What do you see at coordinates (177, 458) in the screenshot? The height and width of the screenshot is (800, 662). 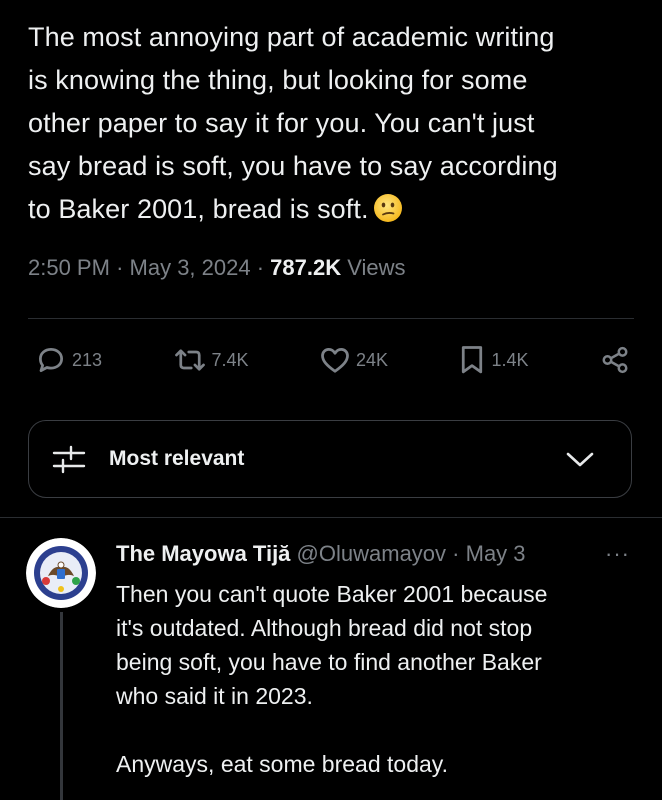 I see `sort-label: Most relevant` at bounding box center [177, 458].